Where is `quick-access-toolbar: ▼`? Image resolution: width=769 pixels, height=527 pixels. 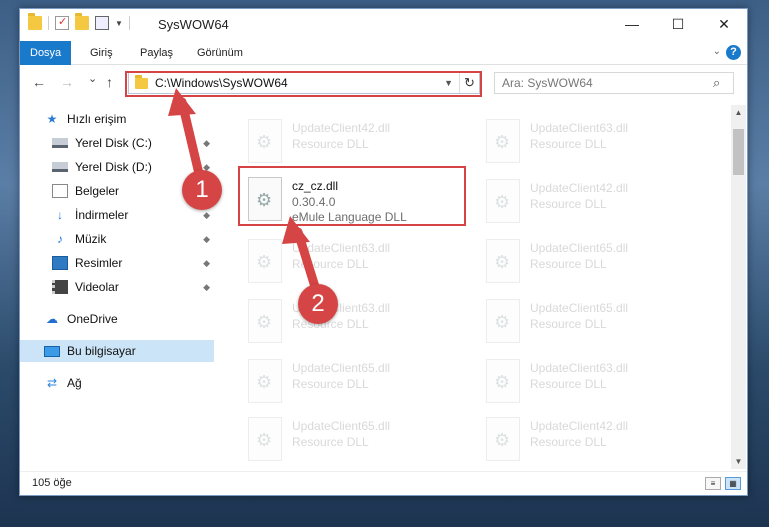
quick-access-toolbar: ▼ is located at coordinates (79, 21).